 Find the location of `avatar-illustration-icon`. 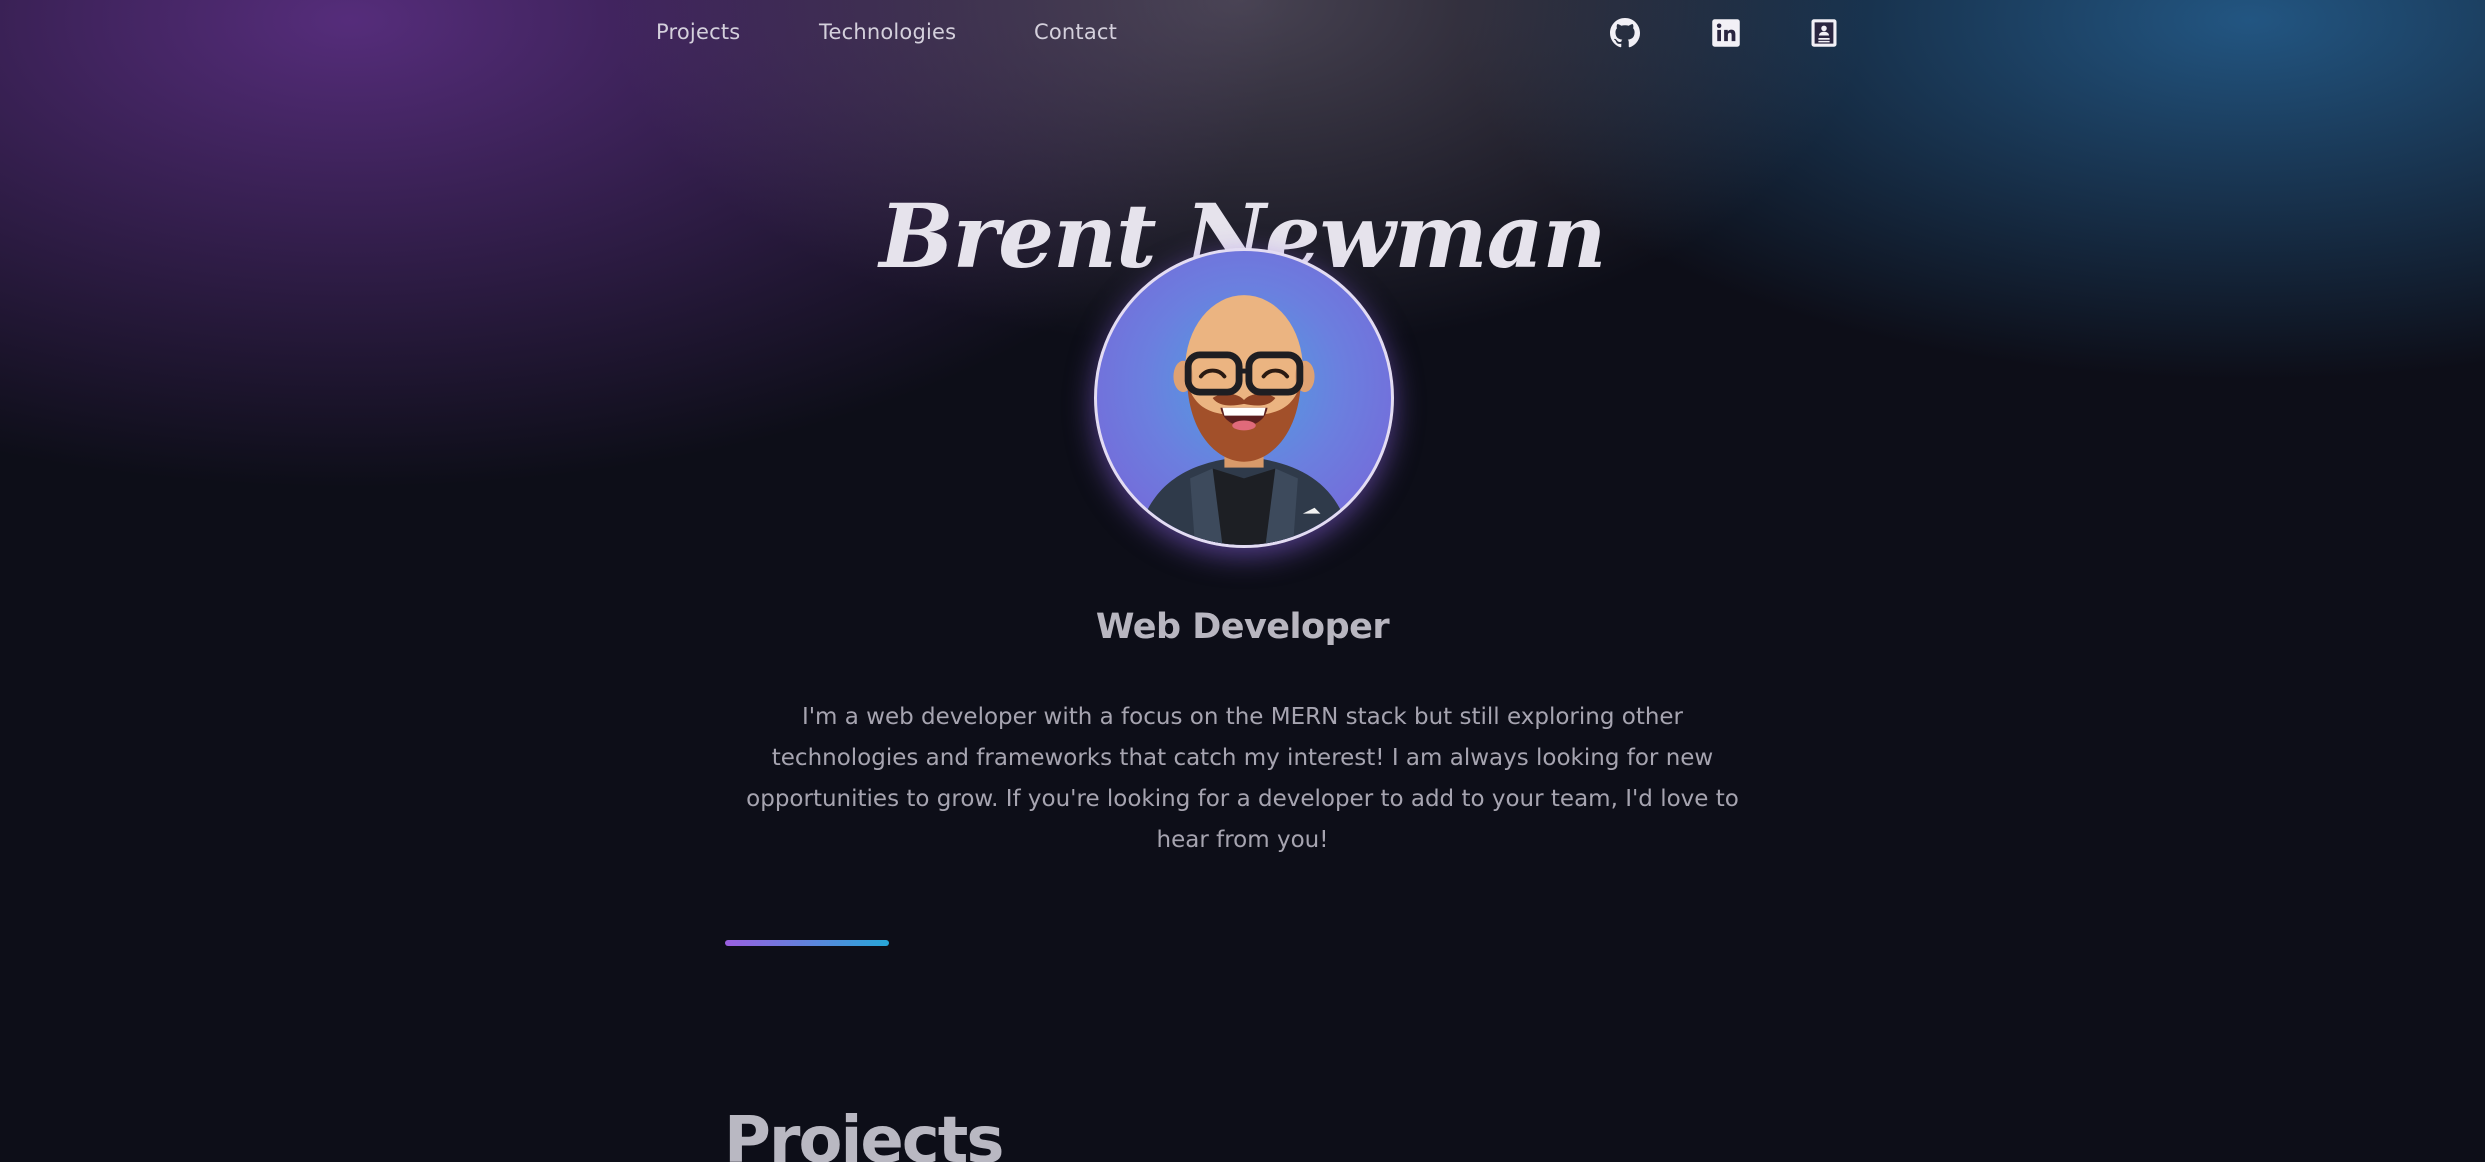

avatar-illustration-icon is located at coordinates (1244, 420).